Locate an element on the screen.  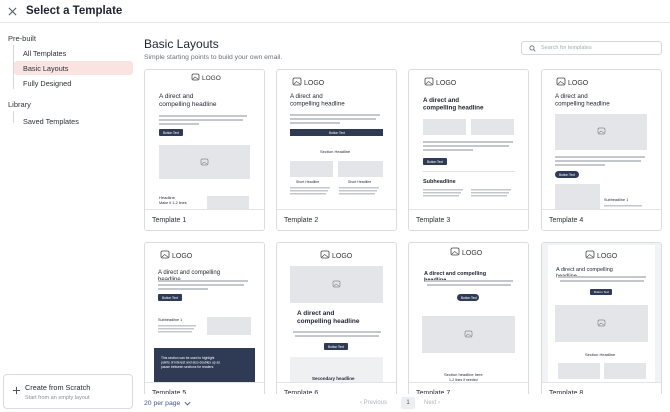
preview-headline-small: Headline is located at coordinates (167, 197).